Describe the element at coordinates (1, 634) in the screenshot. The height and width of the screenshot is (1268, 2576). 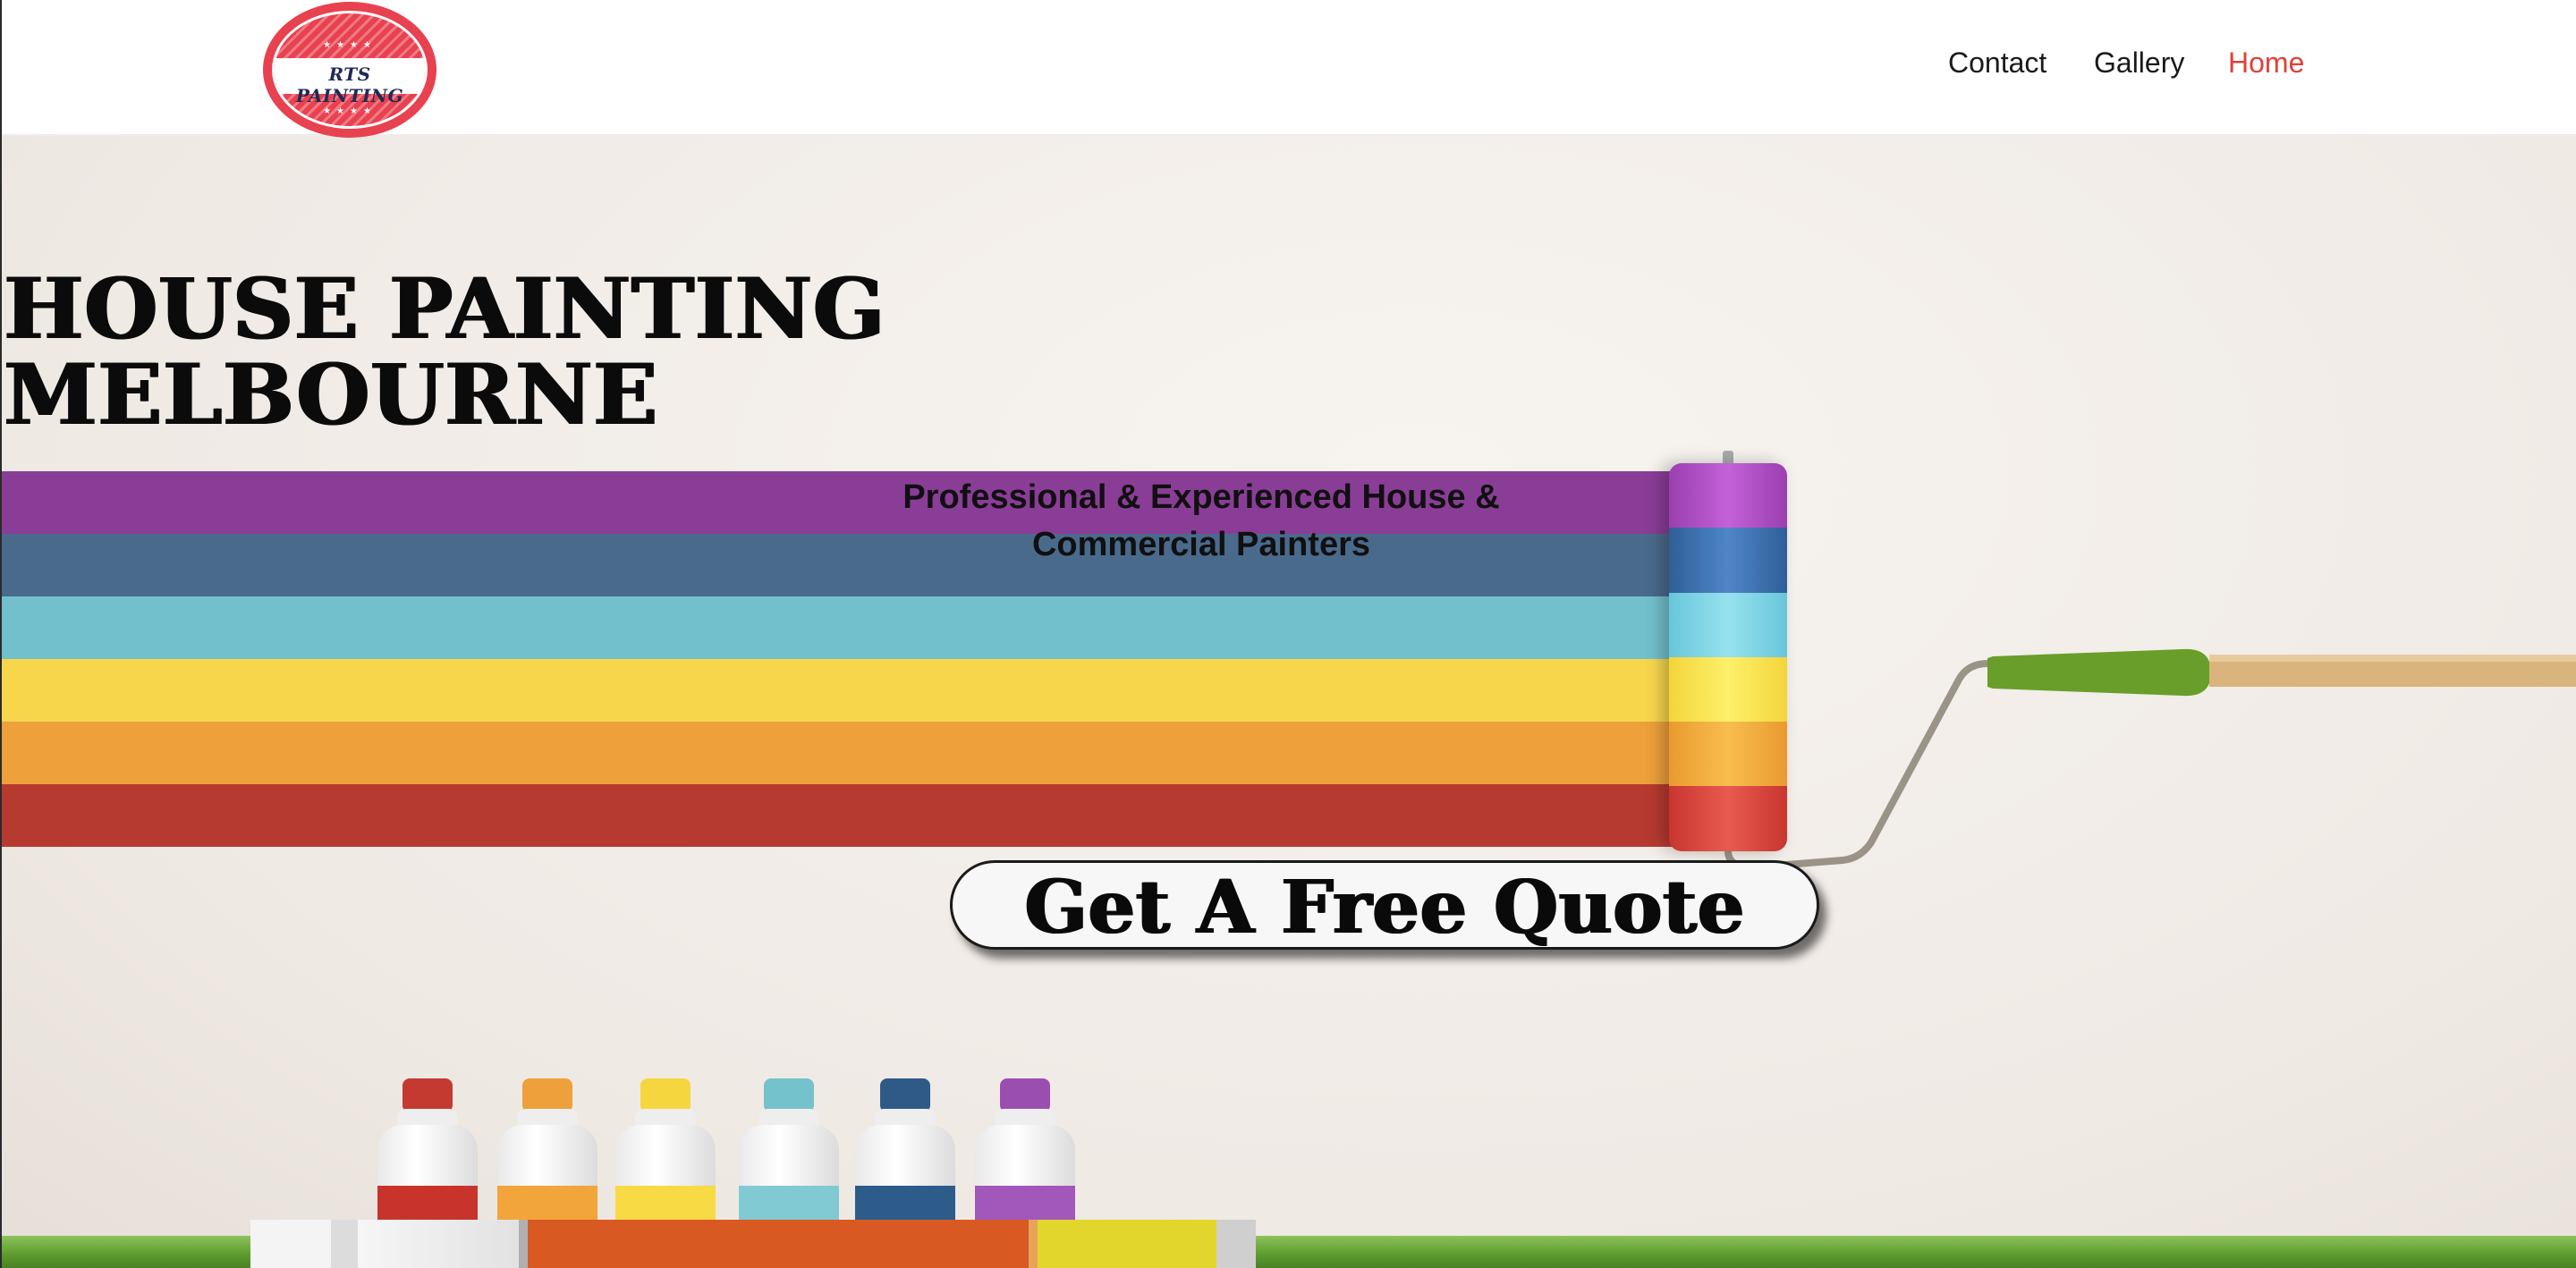
I see `window-edge` at that location.